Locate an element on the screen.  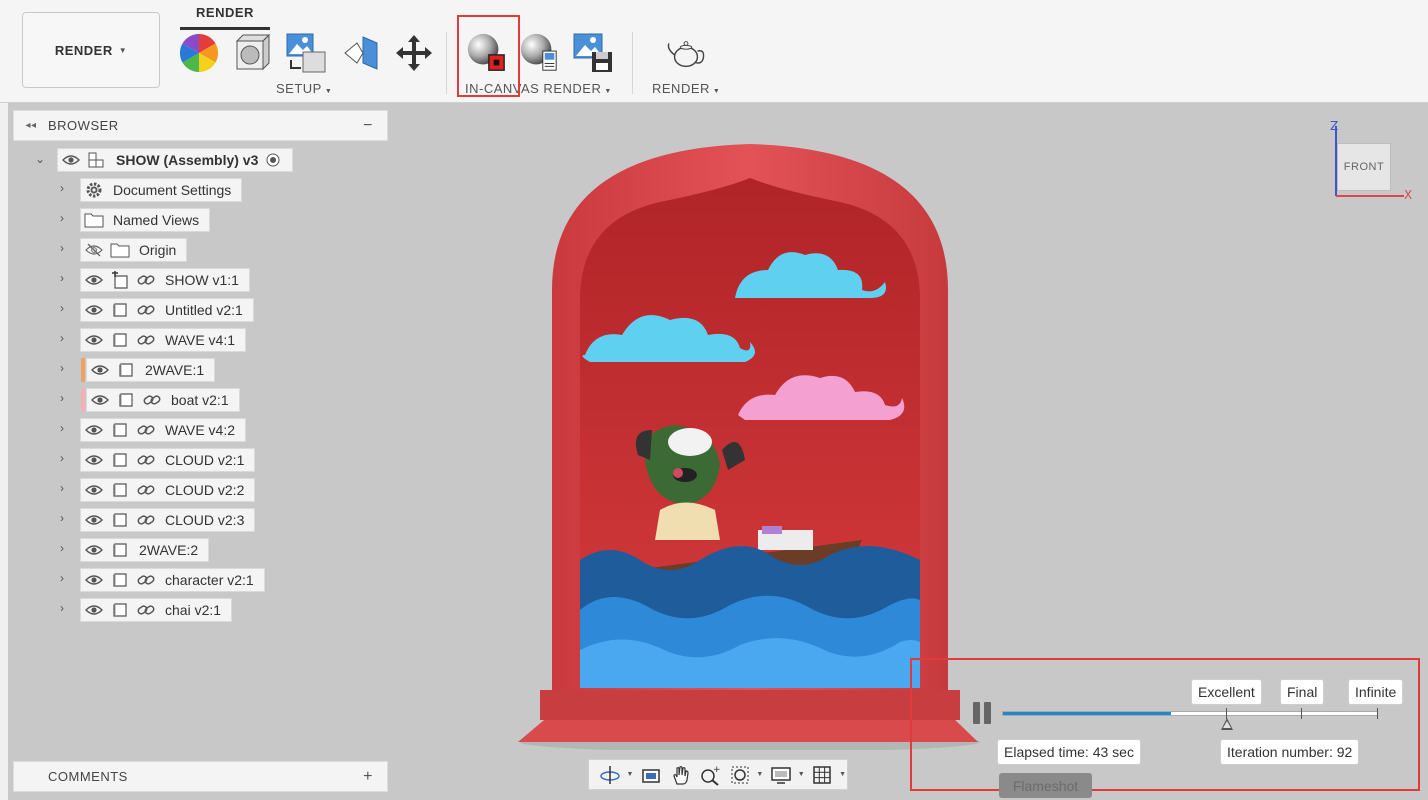
move-button is located at coordinates (414, 53).